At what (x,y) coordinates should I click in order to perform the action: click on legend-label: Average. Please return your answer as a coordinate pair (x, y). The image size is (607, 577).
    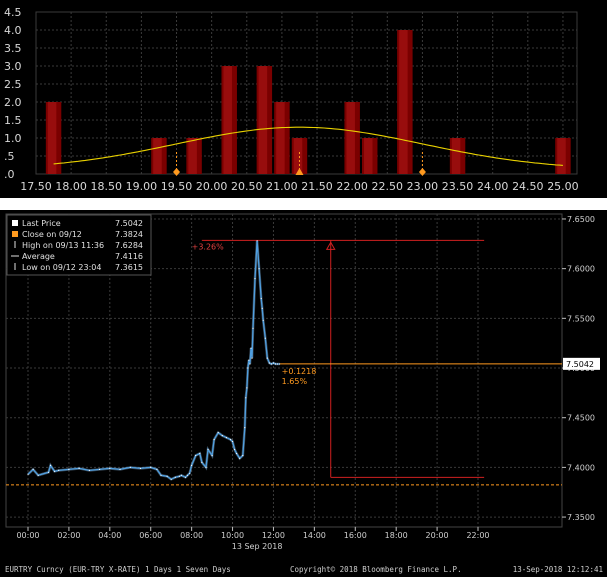
    Looking at the image, I should click on (38, 256).